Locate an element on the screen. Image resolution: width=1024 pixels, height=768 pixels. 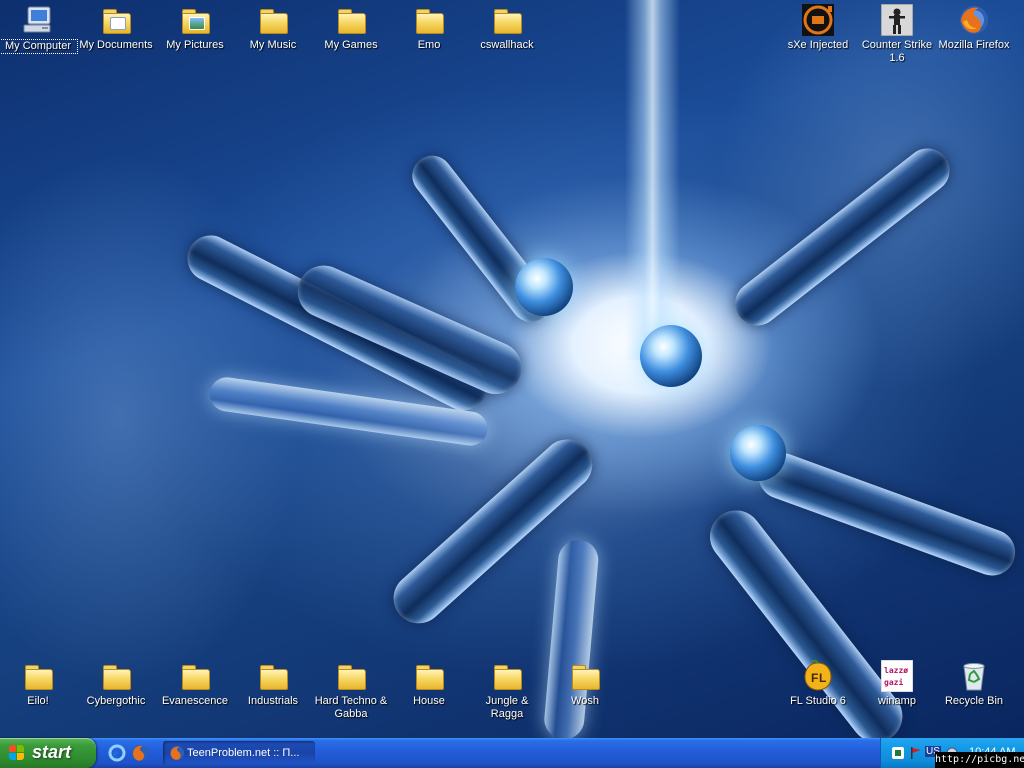
pictures-folder-icon is located at coordinates (195, 20).